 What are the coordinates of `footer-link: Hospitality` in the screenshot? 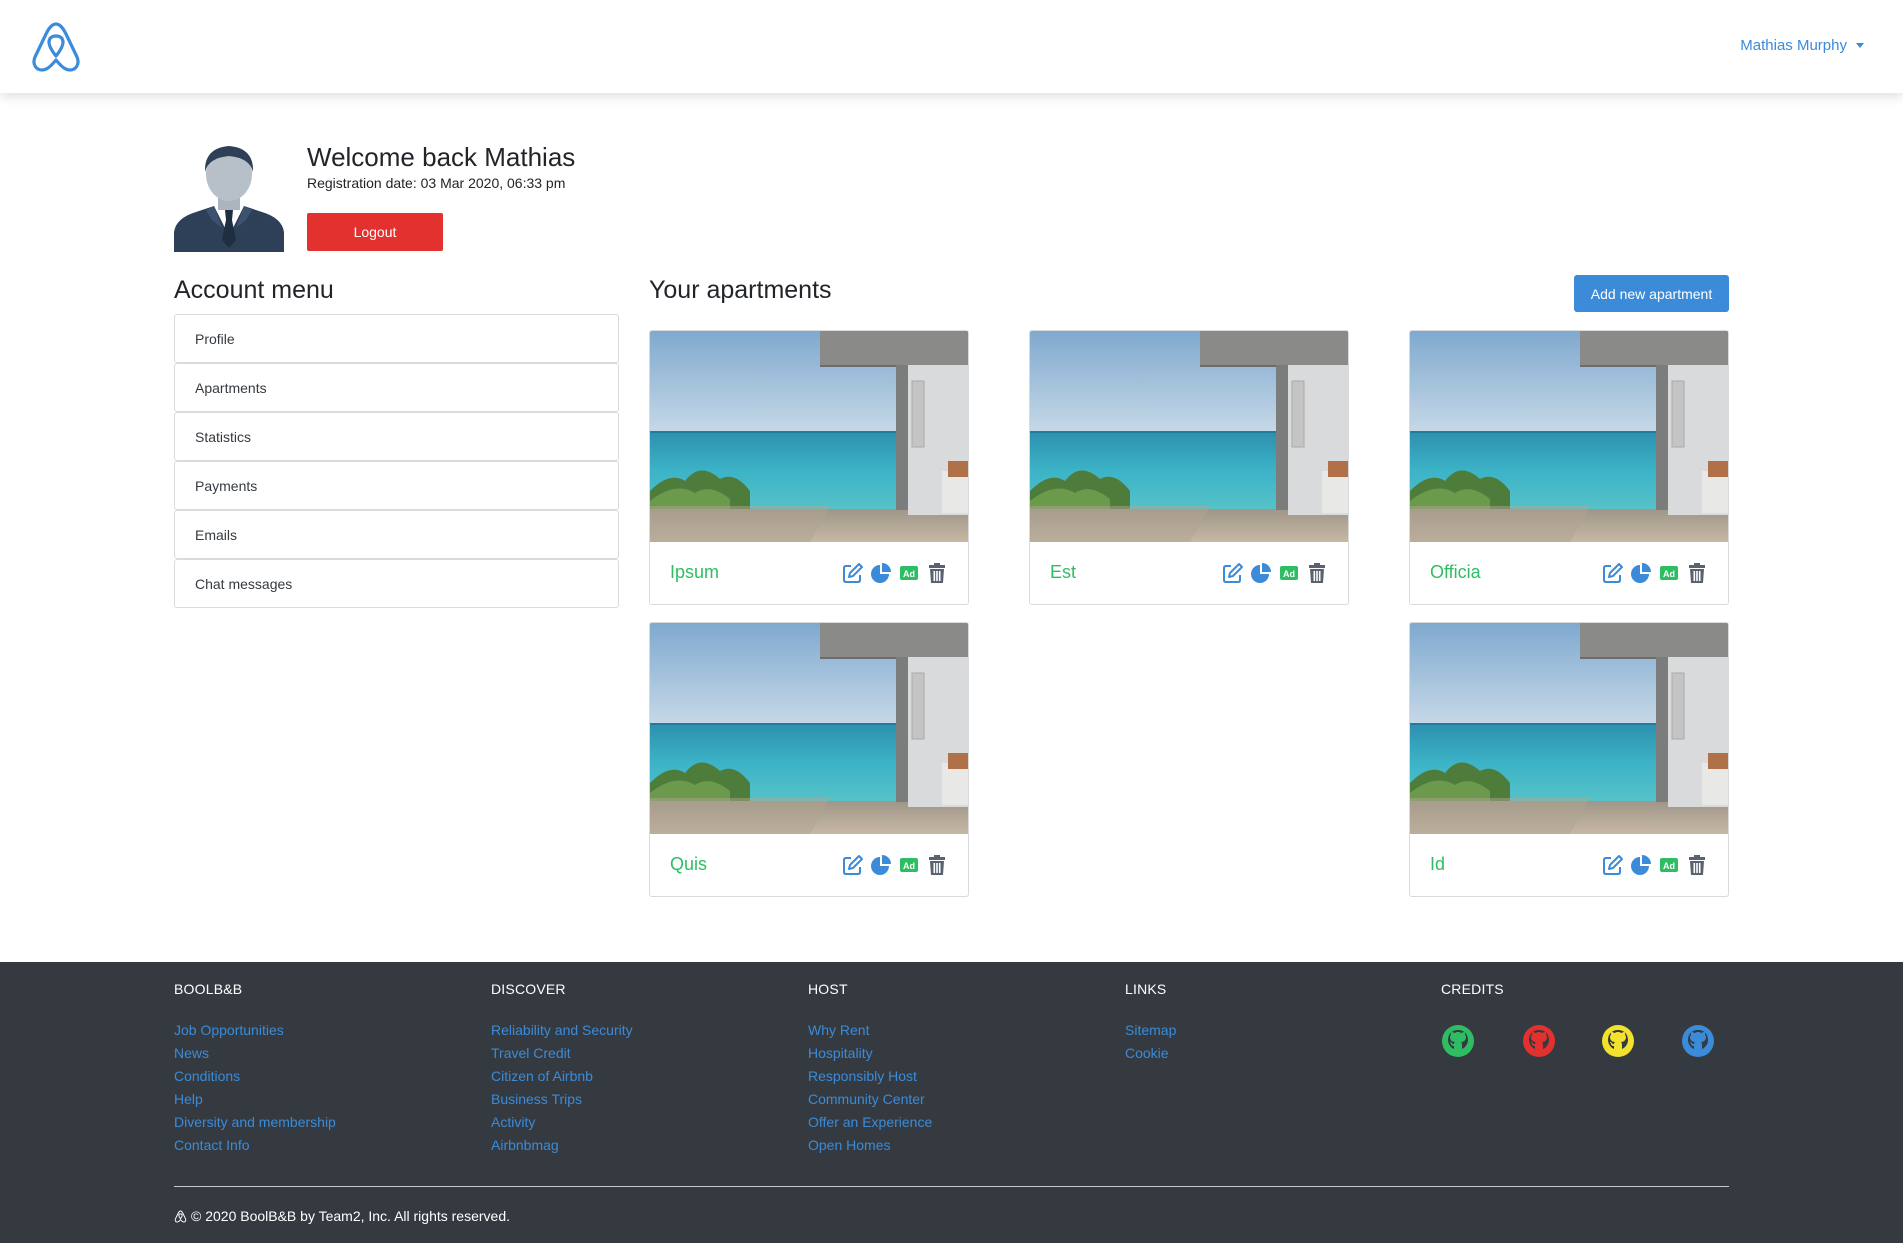 It's located at (870, 1053).